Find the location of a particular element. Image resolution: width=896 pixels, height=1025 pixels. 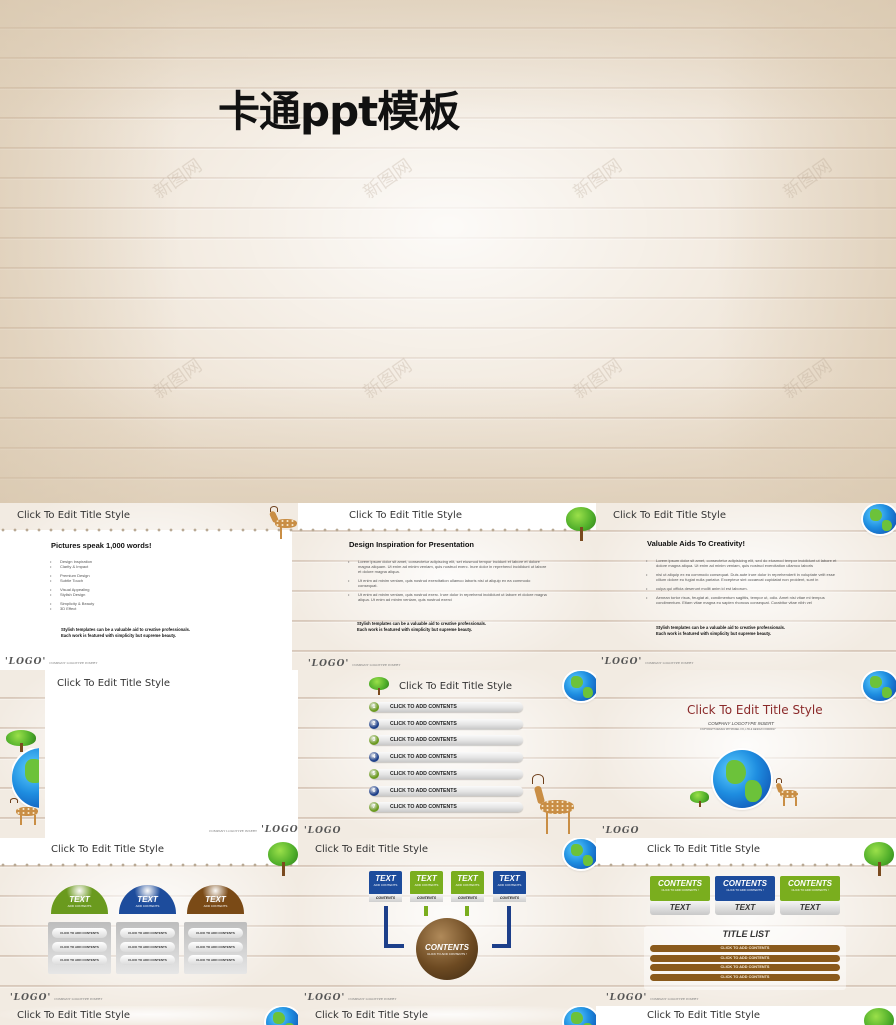

slide-thumbnail-10: Click To Edit Title Style is located at coordinates (149, 1015).